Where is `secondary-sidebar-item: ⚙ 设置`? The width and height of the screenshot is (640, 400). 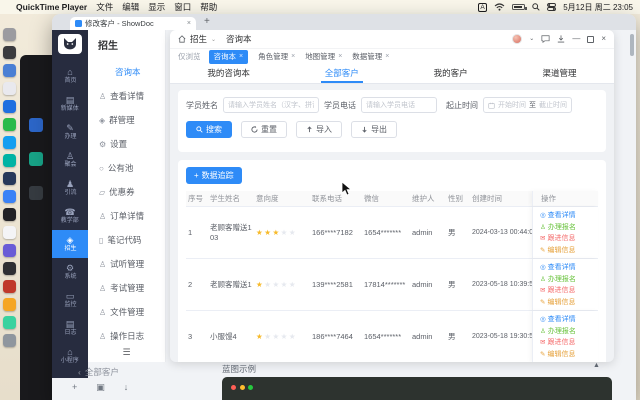
secondary-sidebar-item: ⚙ 设置 is located at coordinates (126, 144).